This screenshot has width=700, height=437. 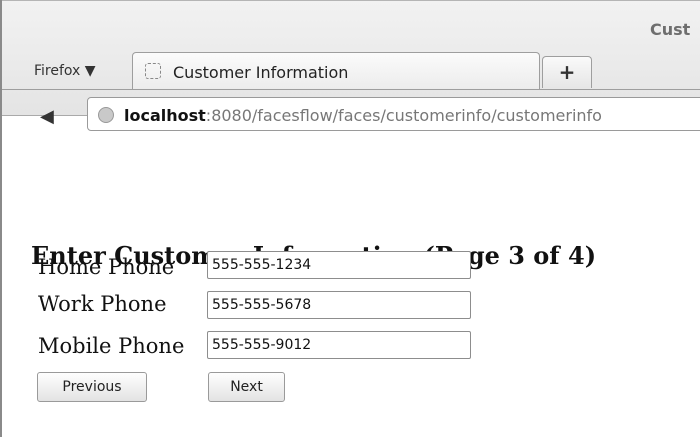 I want to click on back-arrow-icon: ◀, so click(x=47, y=116).